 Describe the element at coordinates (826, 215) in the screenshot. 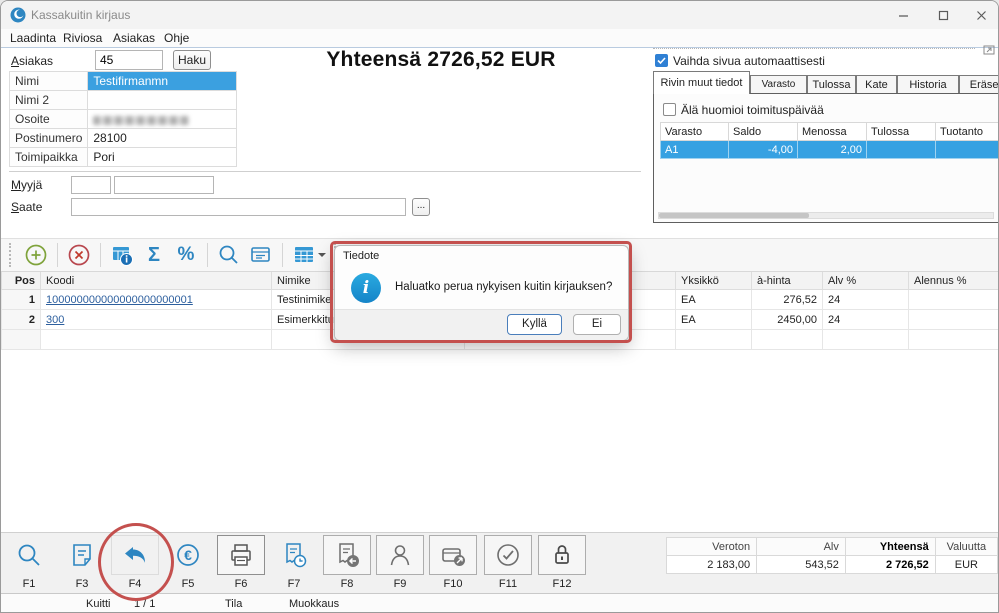

I see `horizontal-scrollbar` at that location.